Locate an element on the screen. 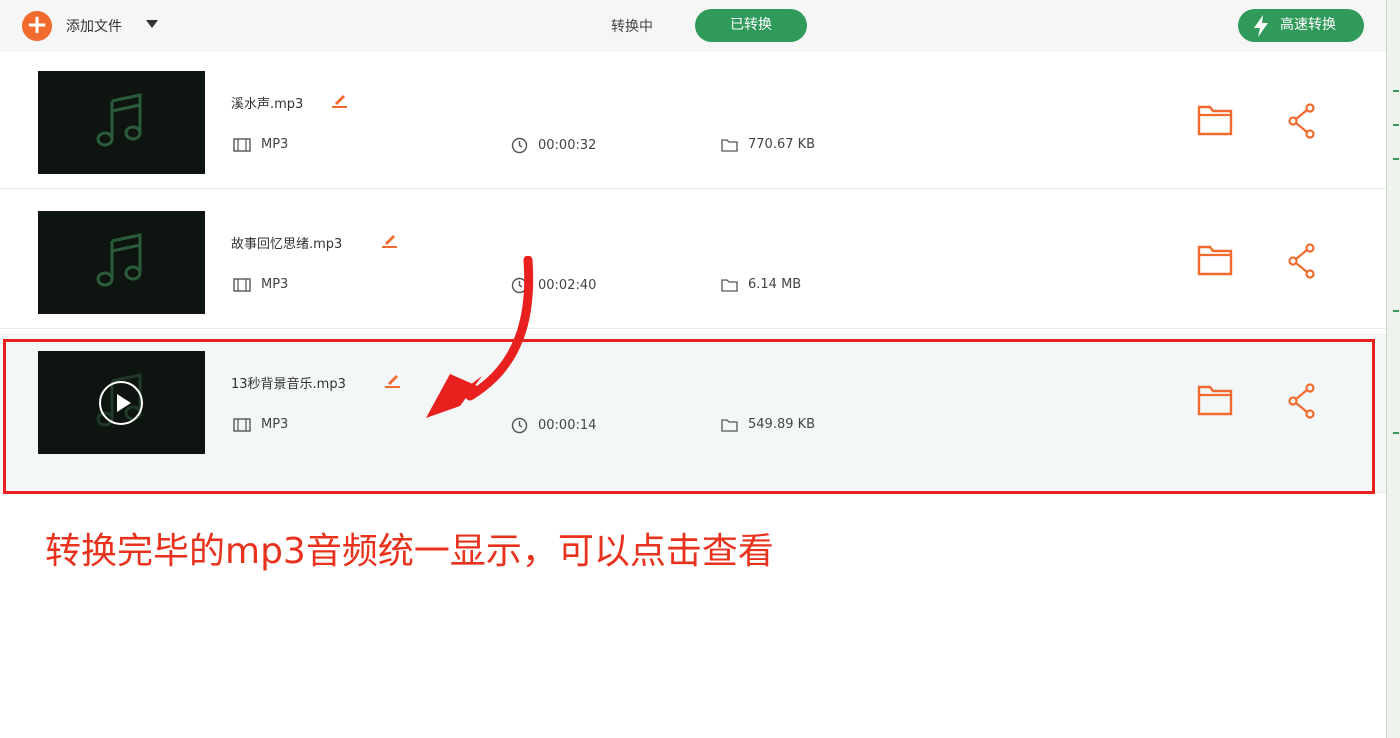 Image resolution: width=1400 pixels, height=738 pixels. plus-icon: + is located at coordinates (37, 25).